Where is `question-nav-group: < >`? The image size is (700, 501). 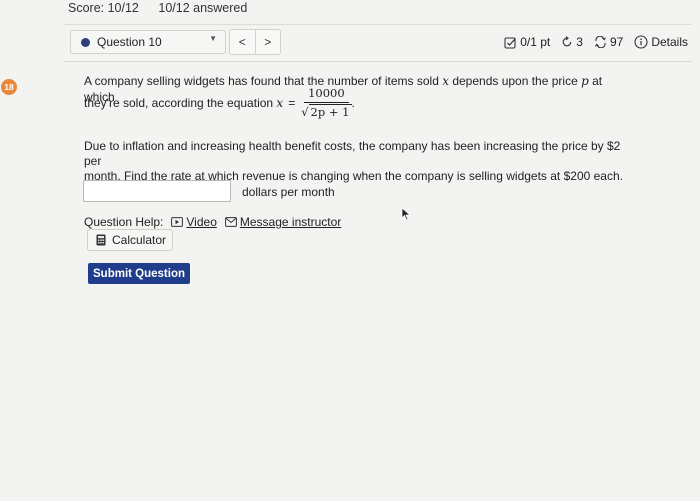
question-nav-group: < > is located at coordinates (255, 42).